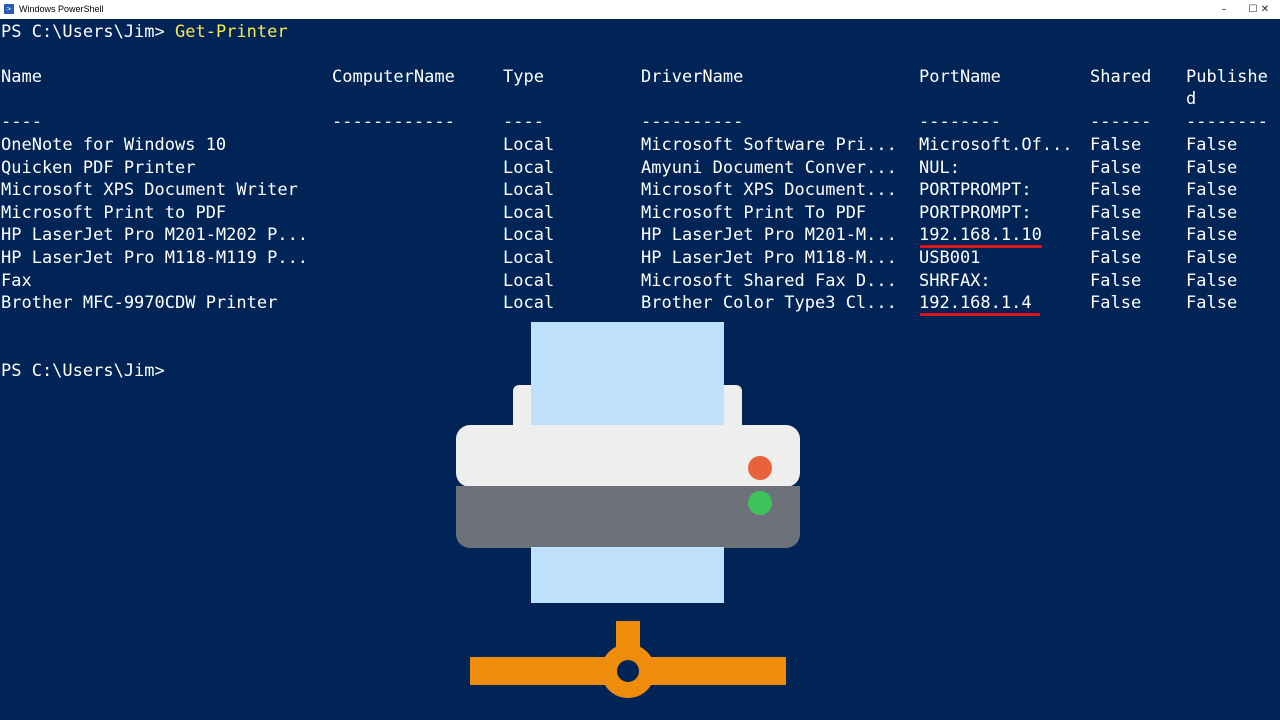 The image size is (1280, 720). I want to click on port-highlight-underline, so click(980, 314).